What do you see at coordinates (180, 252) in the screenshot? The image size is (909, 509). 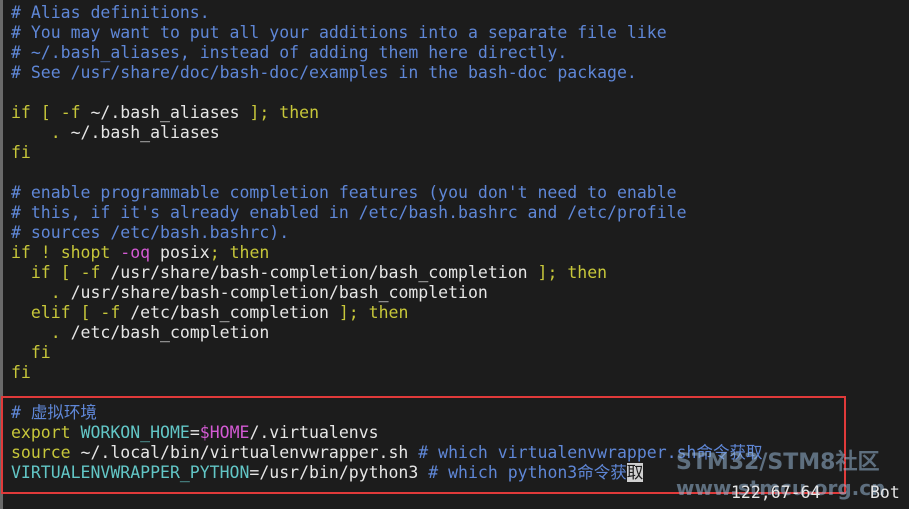 I see `code-token: posix` at bounding box center [180, 252].